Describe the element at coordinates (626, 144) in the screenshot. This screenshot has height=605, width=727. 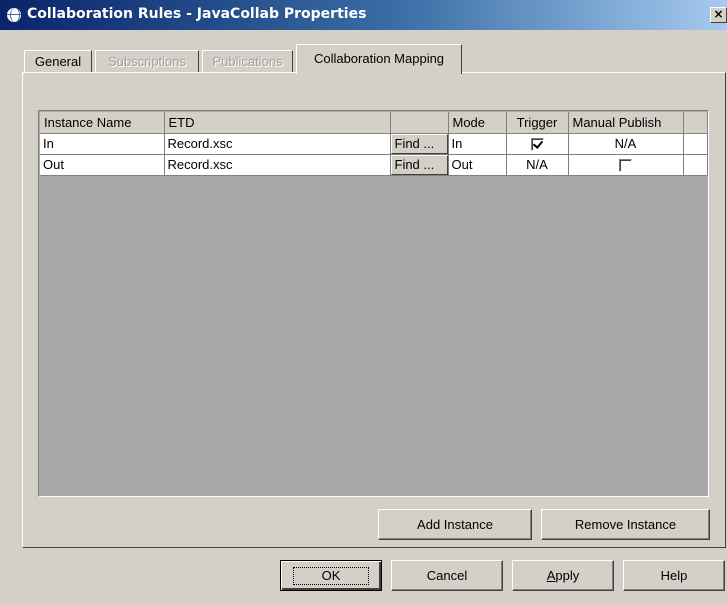
I see `cell-manual-publish: N/A` at that location.